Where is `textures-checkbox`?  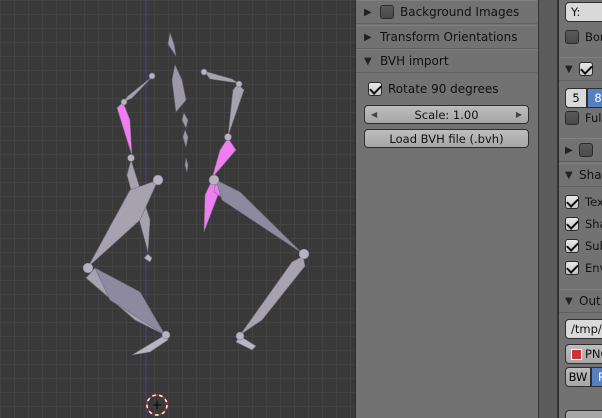
textures-checkbox is located at coordinates (572, 202).